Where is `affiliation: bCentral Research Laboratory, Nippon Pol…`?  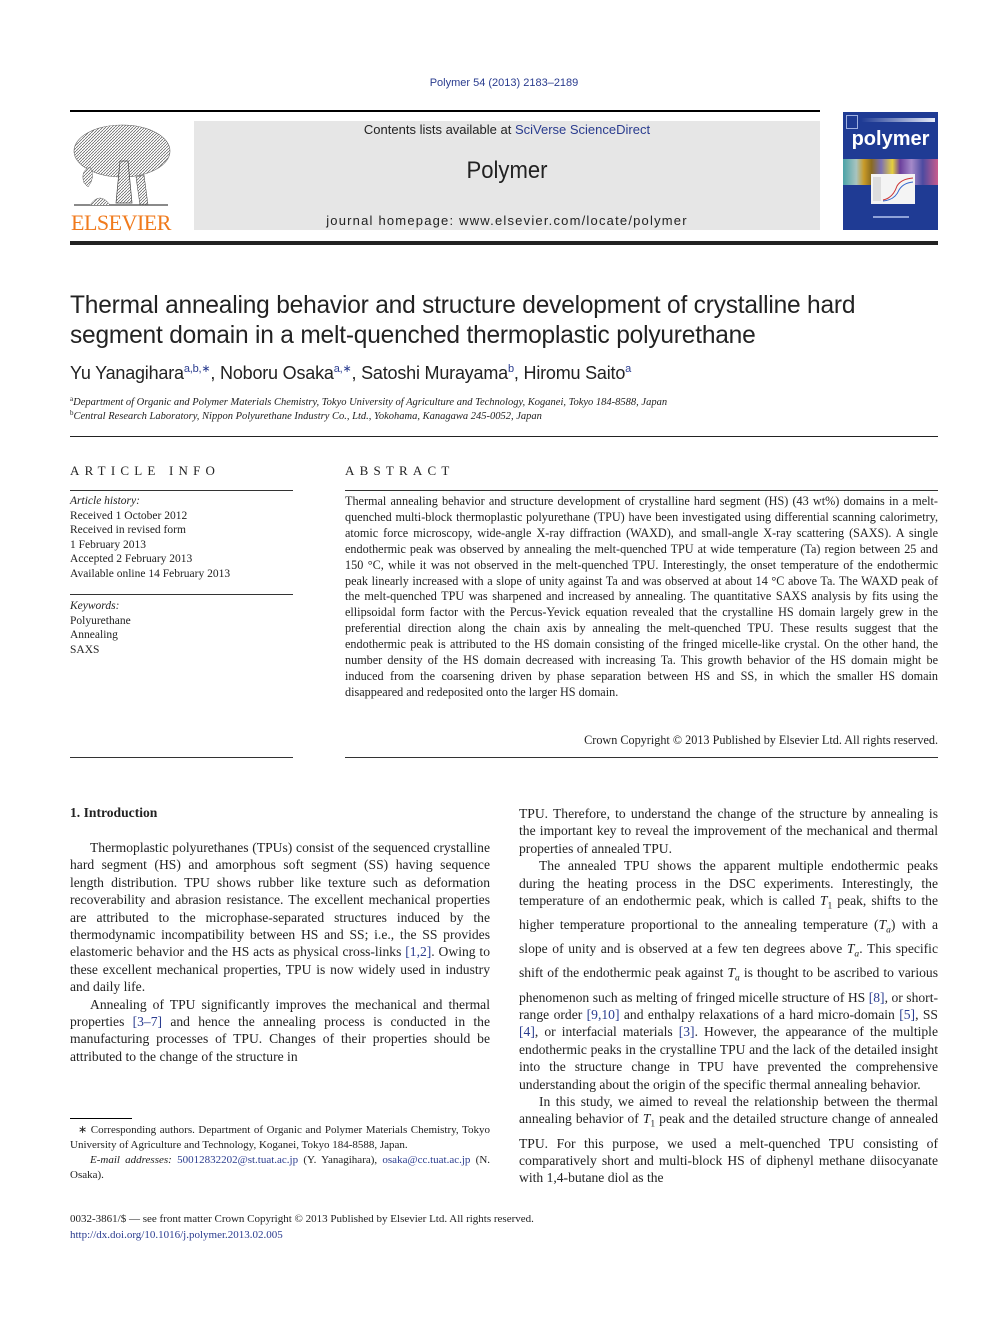
affiliation: bCentral Research Laboratory, Nippon Pol… is located at coordinates (306, 415).